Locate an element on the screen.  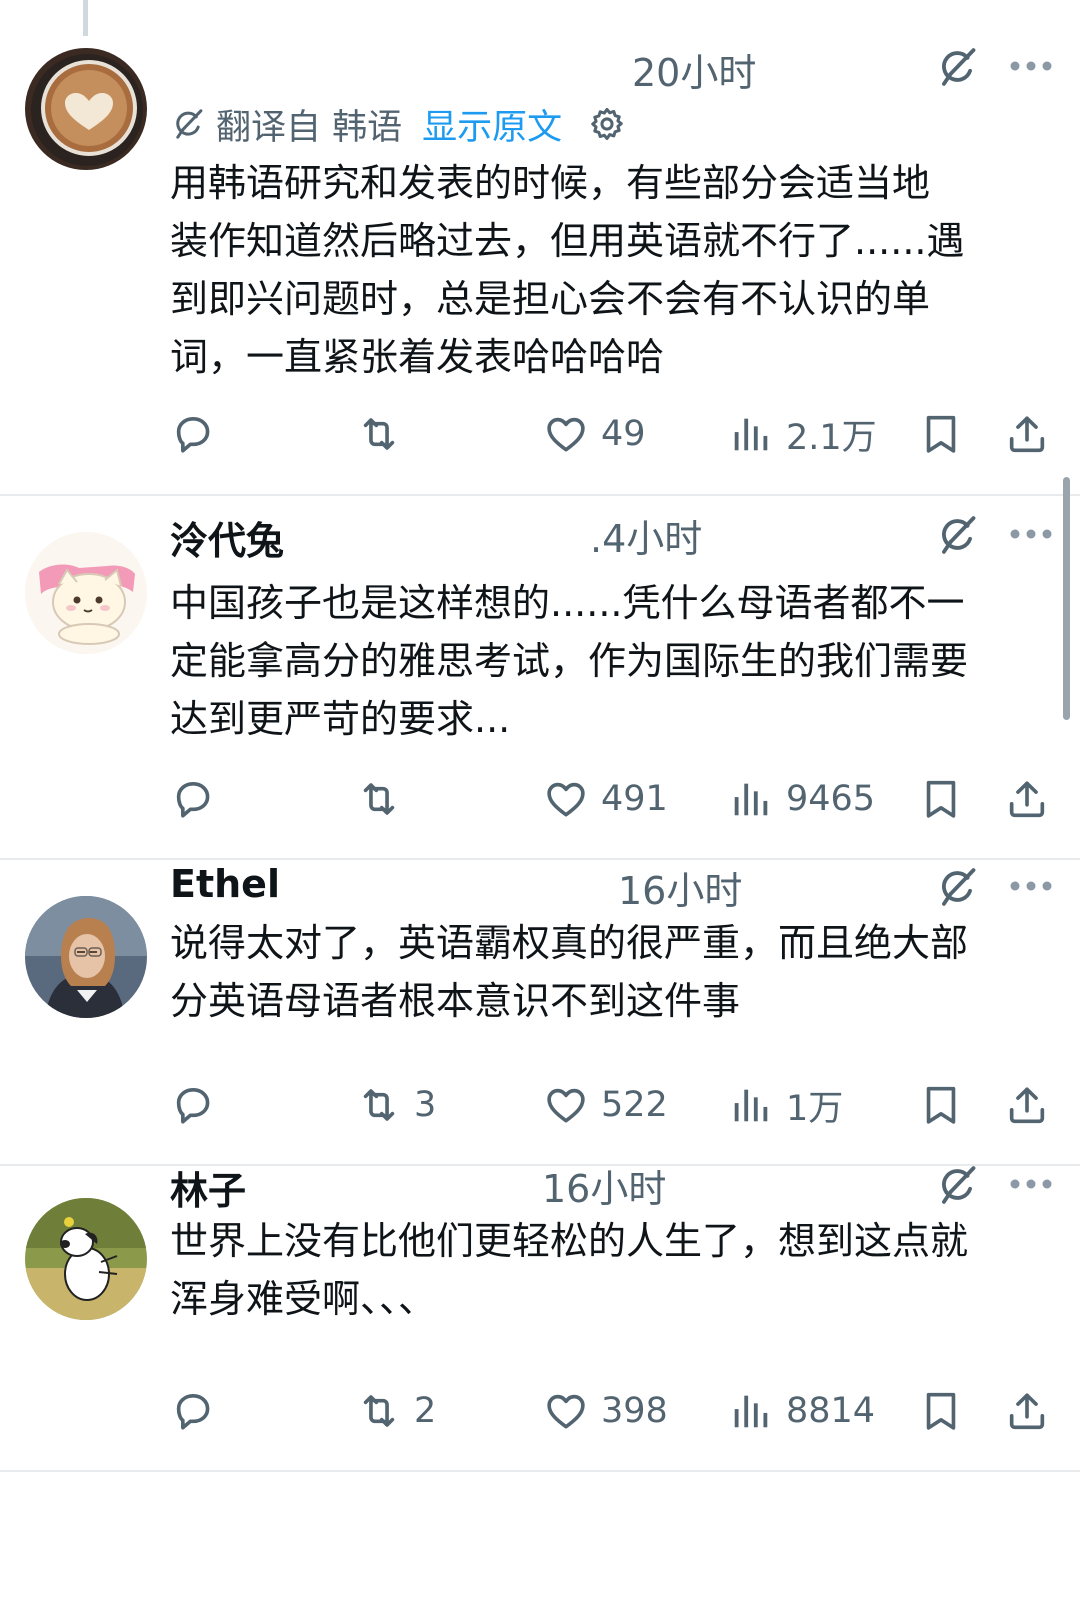
gear-icon is located at coordinates (607, 124).